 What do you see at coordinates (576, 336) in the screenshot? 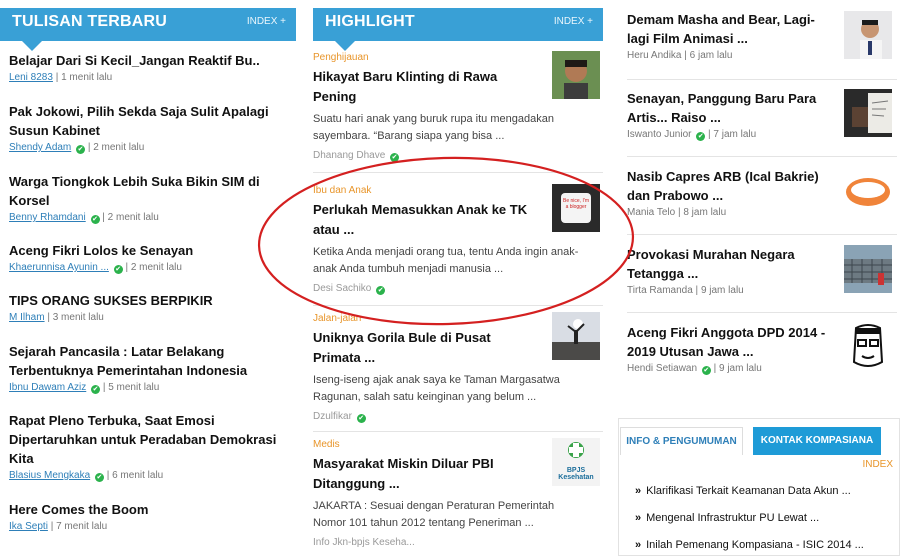
I see `sunset-photo-thumbnail` at bounding box center [576, 336].